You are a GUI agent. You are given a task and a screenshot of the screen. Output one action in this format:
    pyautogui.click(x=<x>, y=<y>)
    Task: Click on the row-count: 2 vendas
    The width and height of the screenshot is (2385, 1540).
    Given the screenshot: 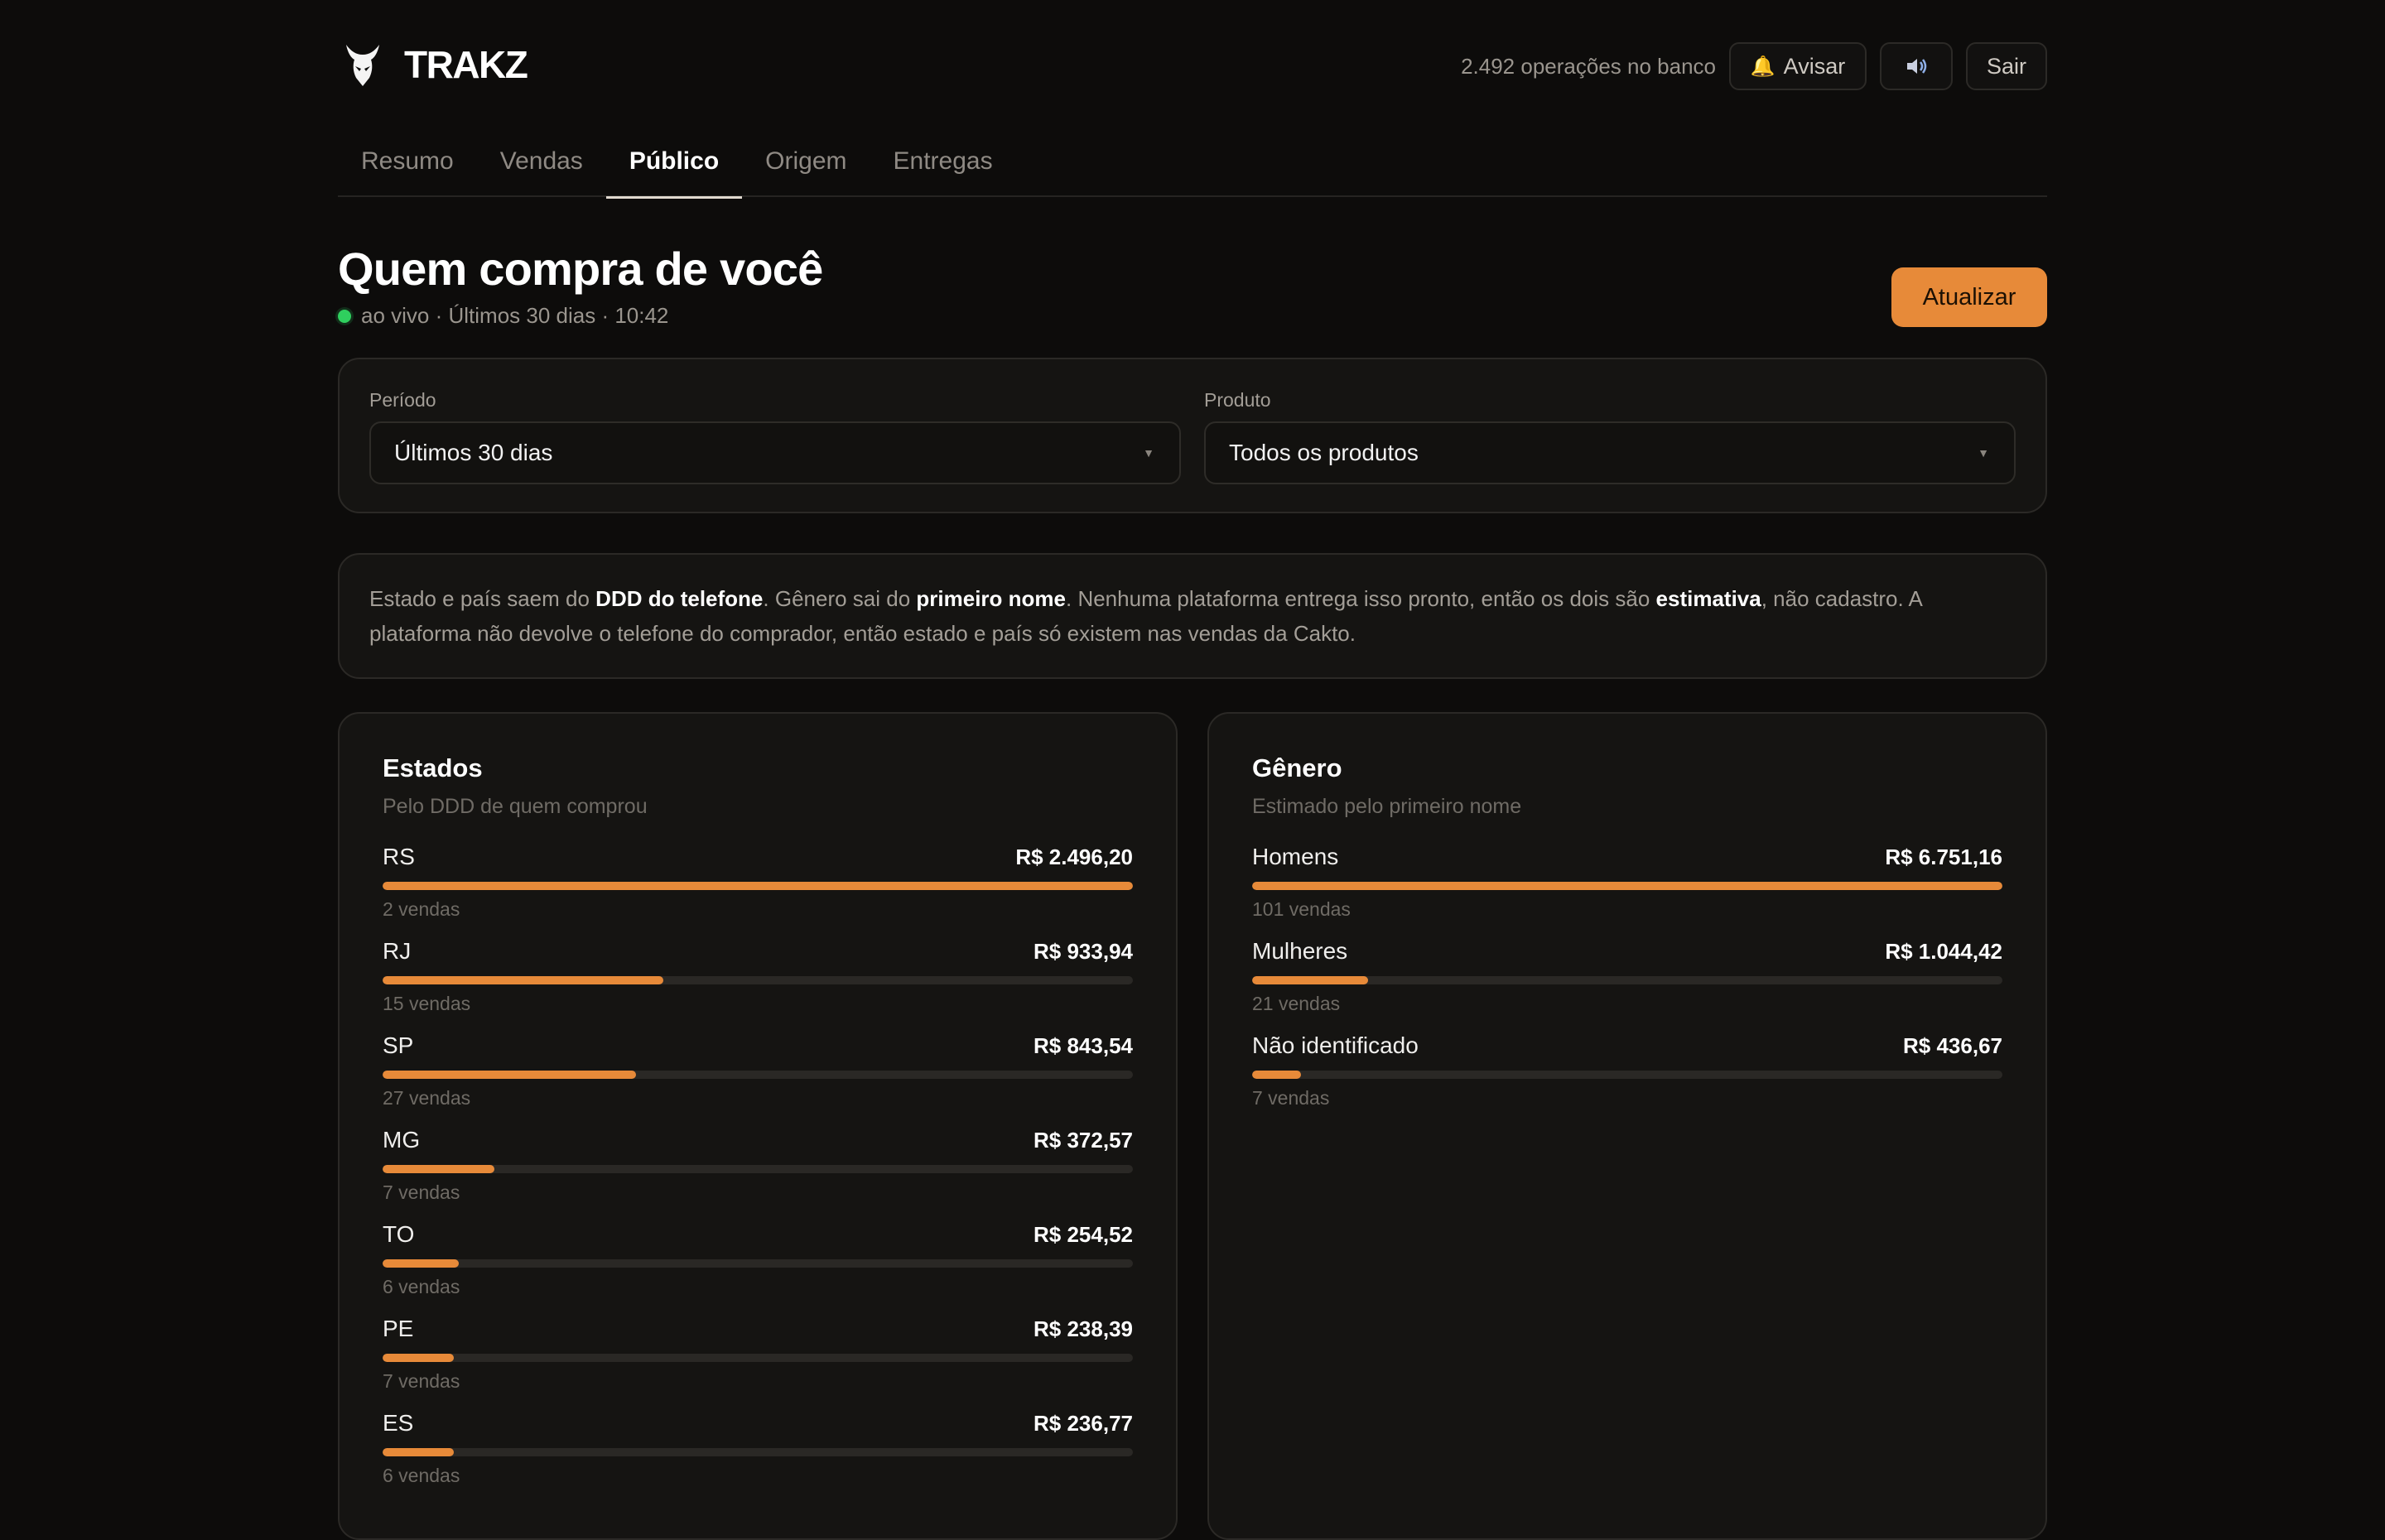 What is the action you would take?
    pyautogui.click(x=421, y=909)
    